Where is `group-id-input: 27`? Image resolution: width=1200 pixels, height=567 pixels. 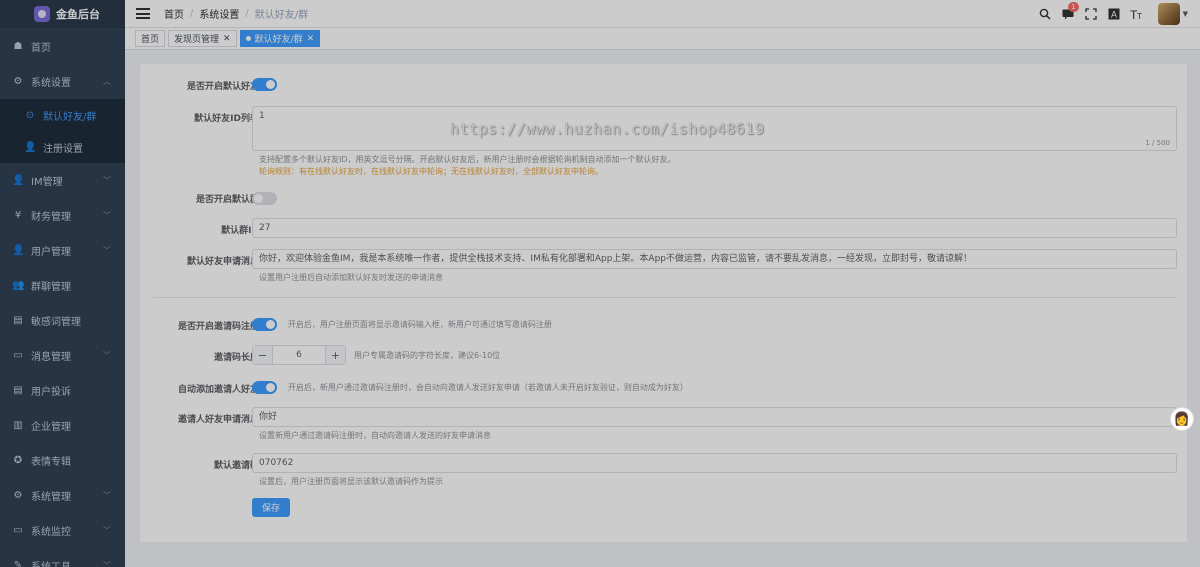
group-id-input: 27 is located at coordinates (714, 228).